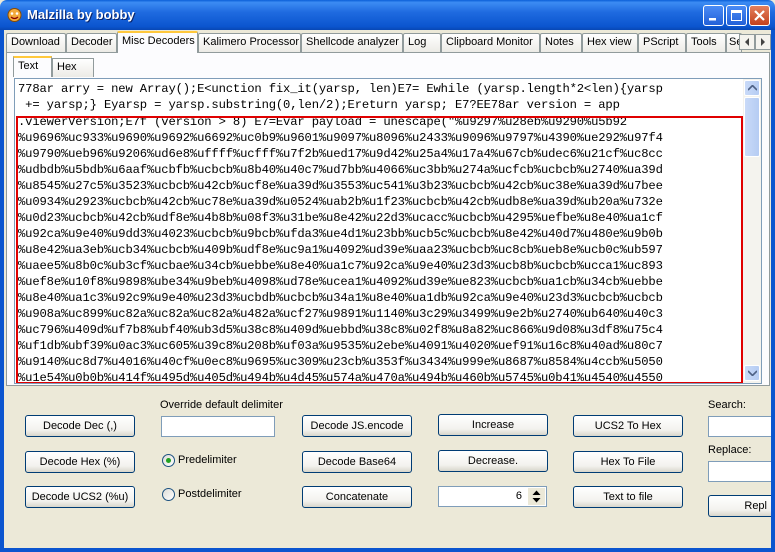 The image size is (775, 552). Describe the element at coordinates (32, 66) in the screenshot. I see `subtab-text: Text` at that location.